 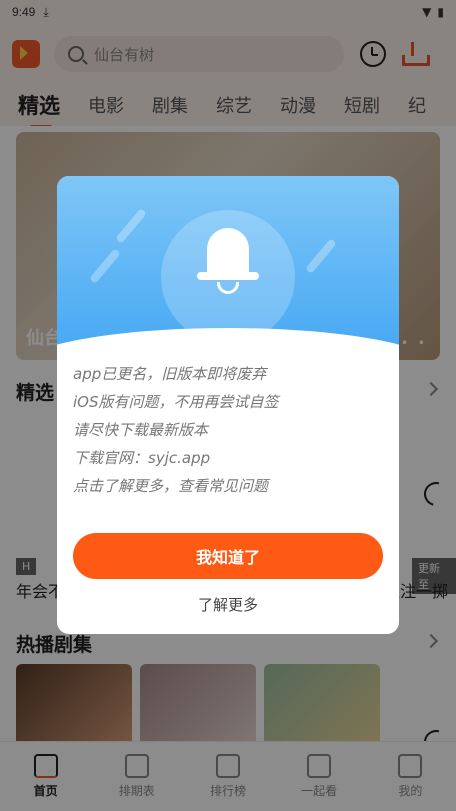 I want to click on got-it-button: 我知道了, so click(x=228, y=556).